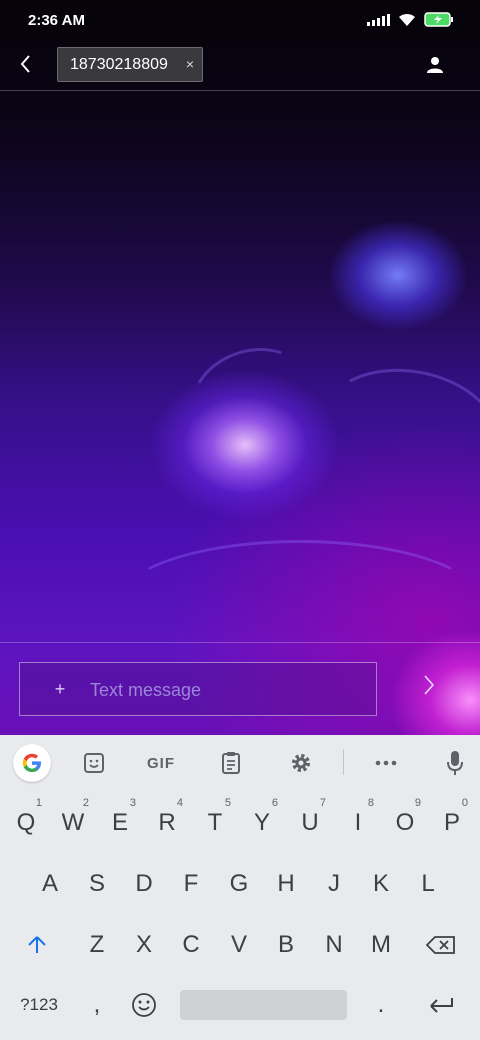 This screenshot has height=1040, width=480. I want to click on key-n: N, so click(334, 945).